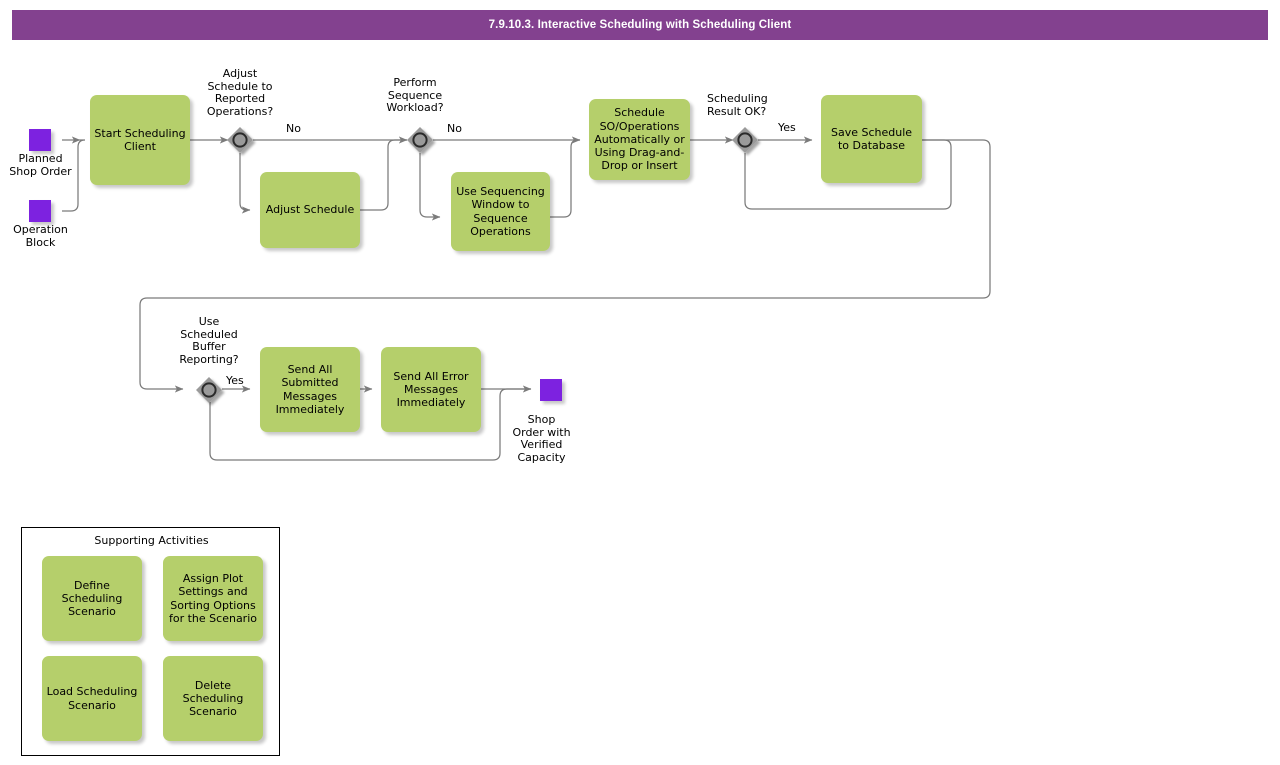  I want to click on node-adjust-schedule-label: Adjust Schedule, so click(310, 210).